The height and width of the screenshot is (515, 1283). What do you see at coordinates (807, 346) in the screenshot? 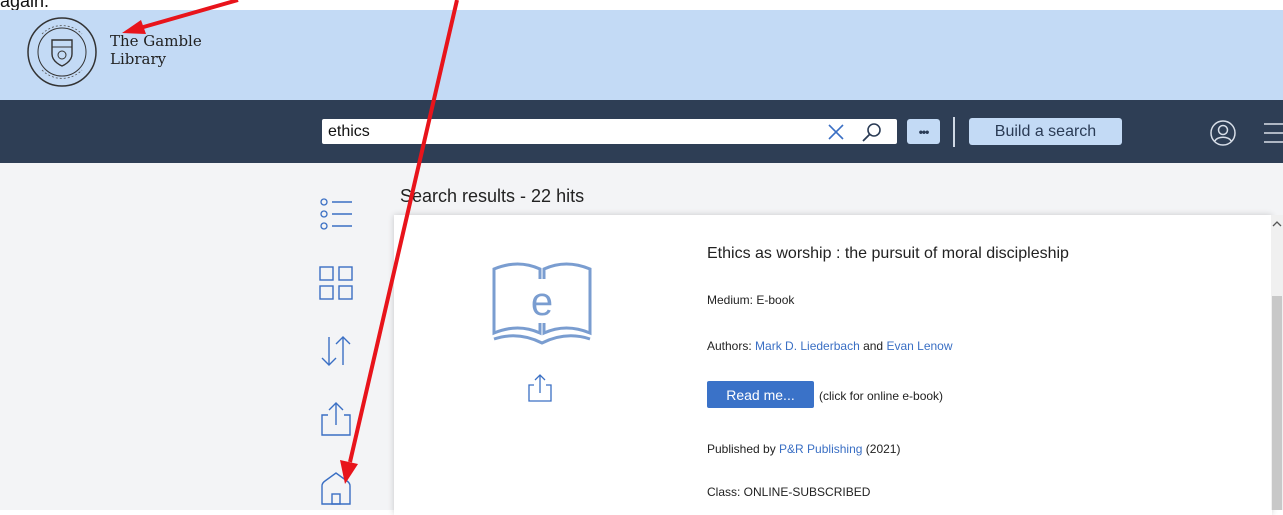
I see `author-link-1: Mark D. Liederbach` at bounding box center [807, 346].